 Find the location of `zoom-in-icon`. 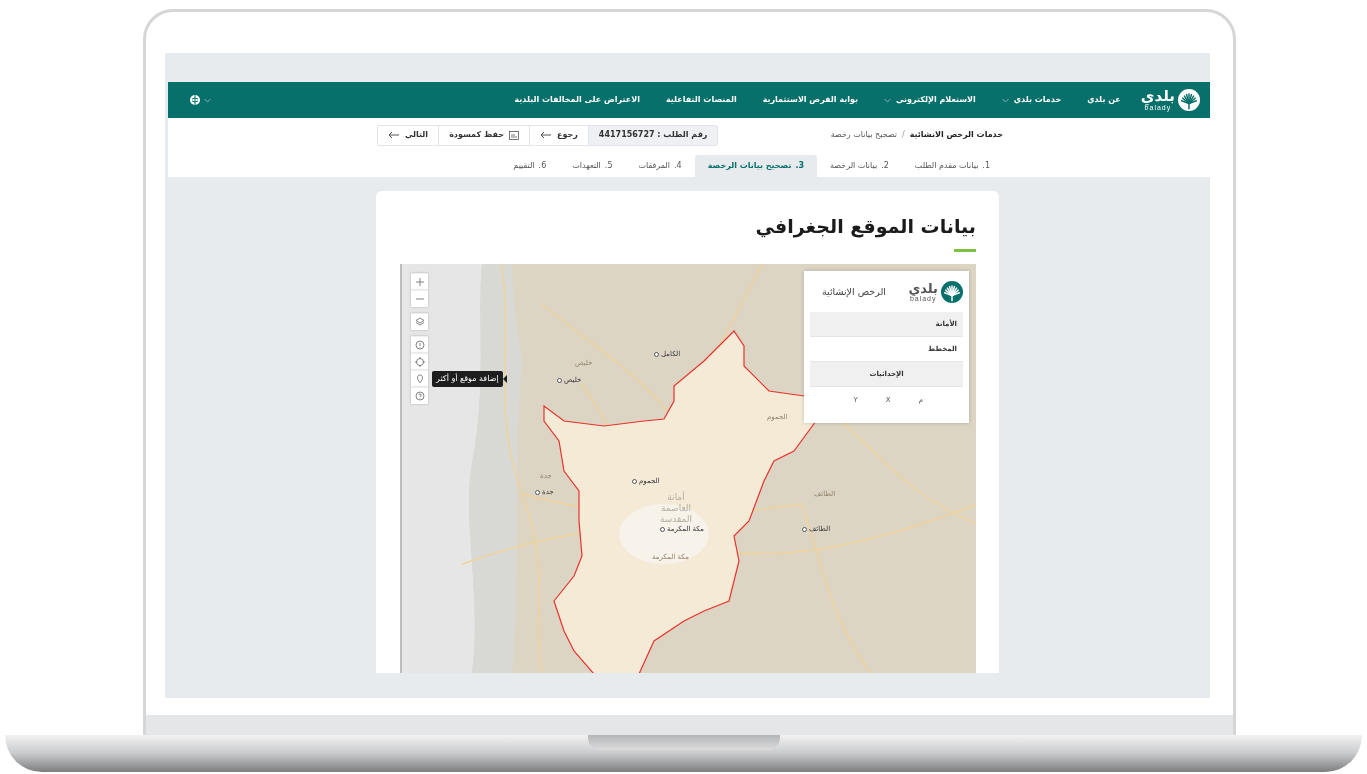

zoom-in-icon is located at coordinates (419, 282).